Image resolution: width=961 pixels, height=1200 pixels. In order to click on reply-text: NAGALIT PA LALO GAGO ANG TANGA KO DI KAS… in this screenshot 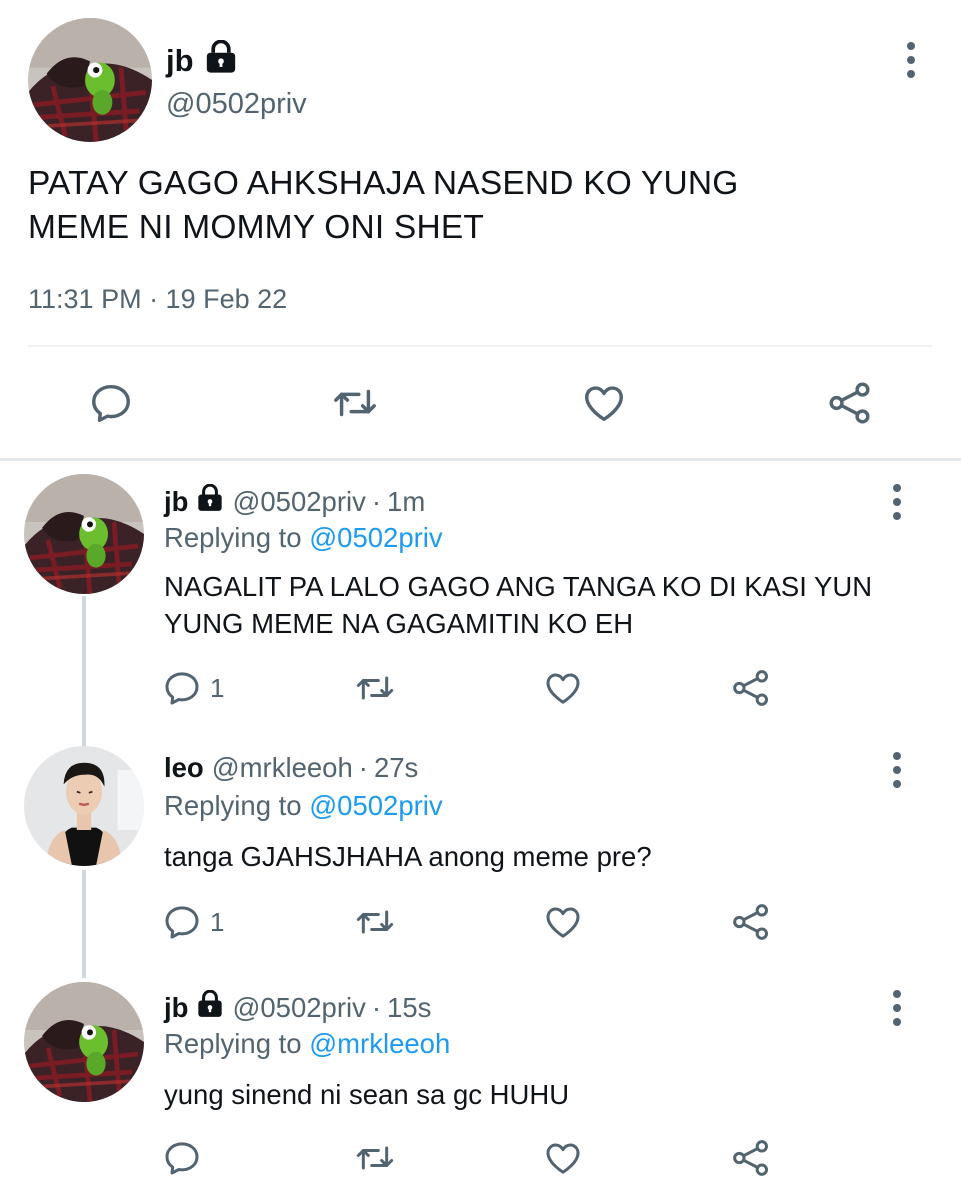, I will do `click(544, 605)`.